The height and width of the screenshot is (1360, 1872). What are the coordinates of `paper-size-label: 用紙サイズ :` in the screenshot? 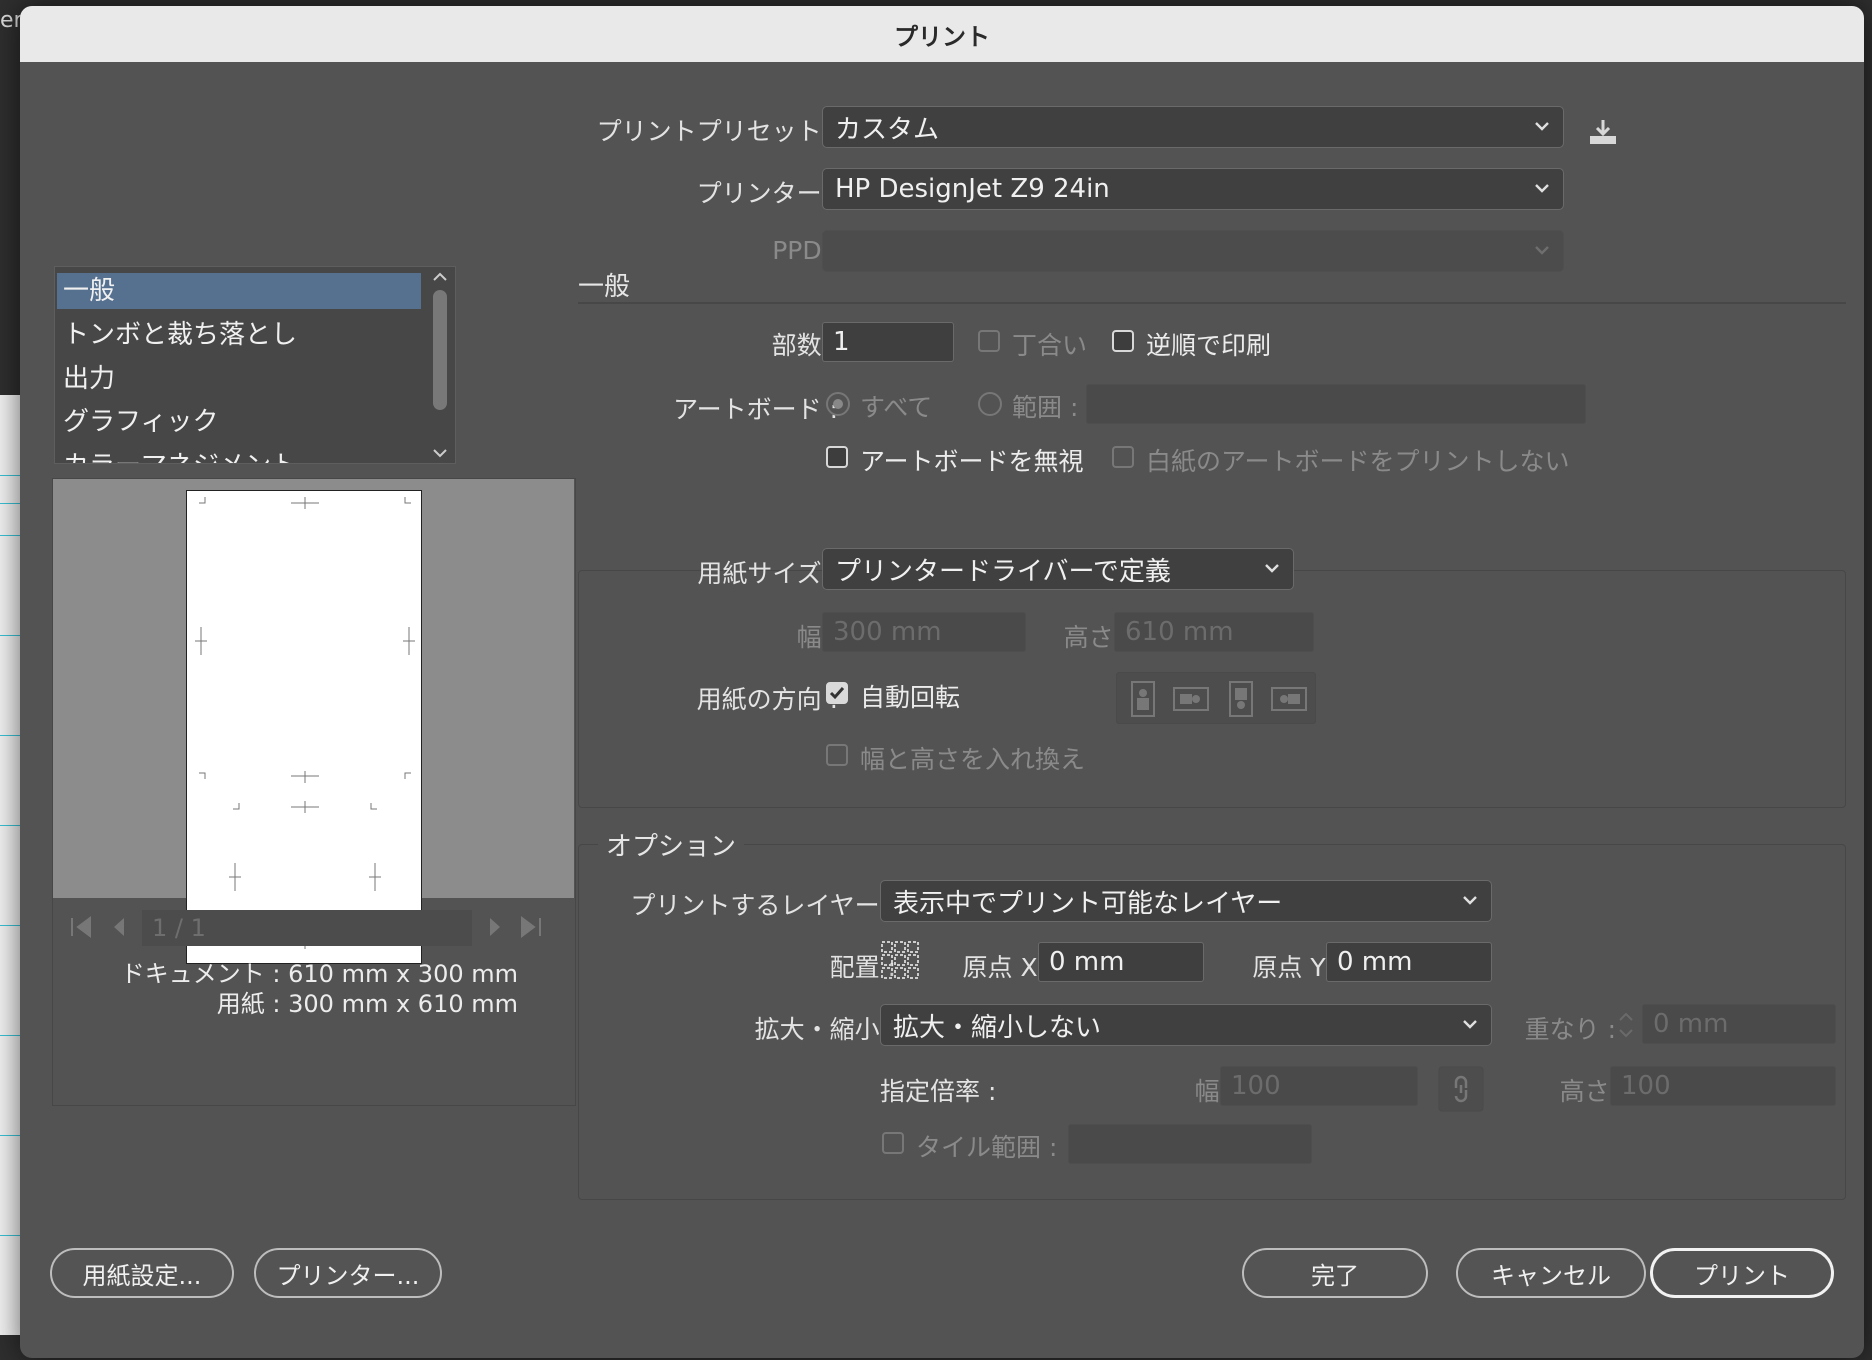 It's located at (767, 573).